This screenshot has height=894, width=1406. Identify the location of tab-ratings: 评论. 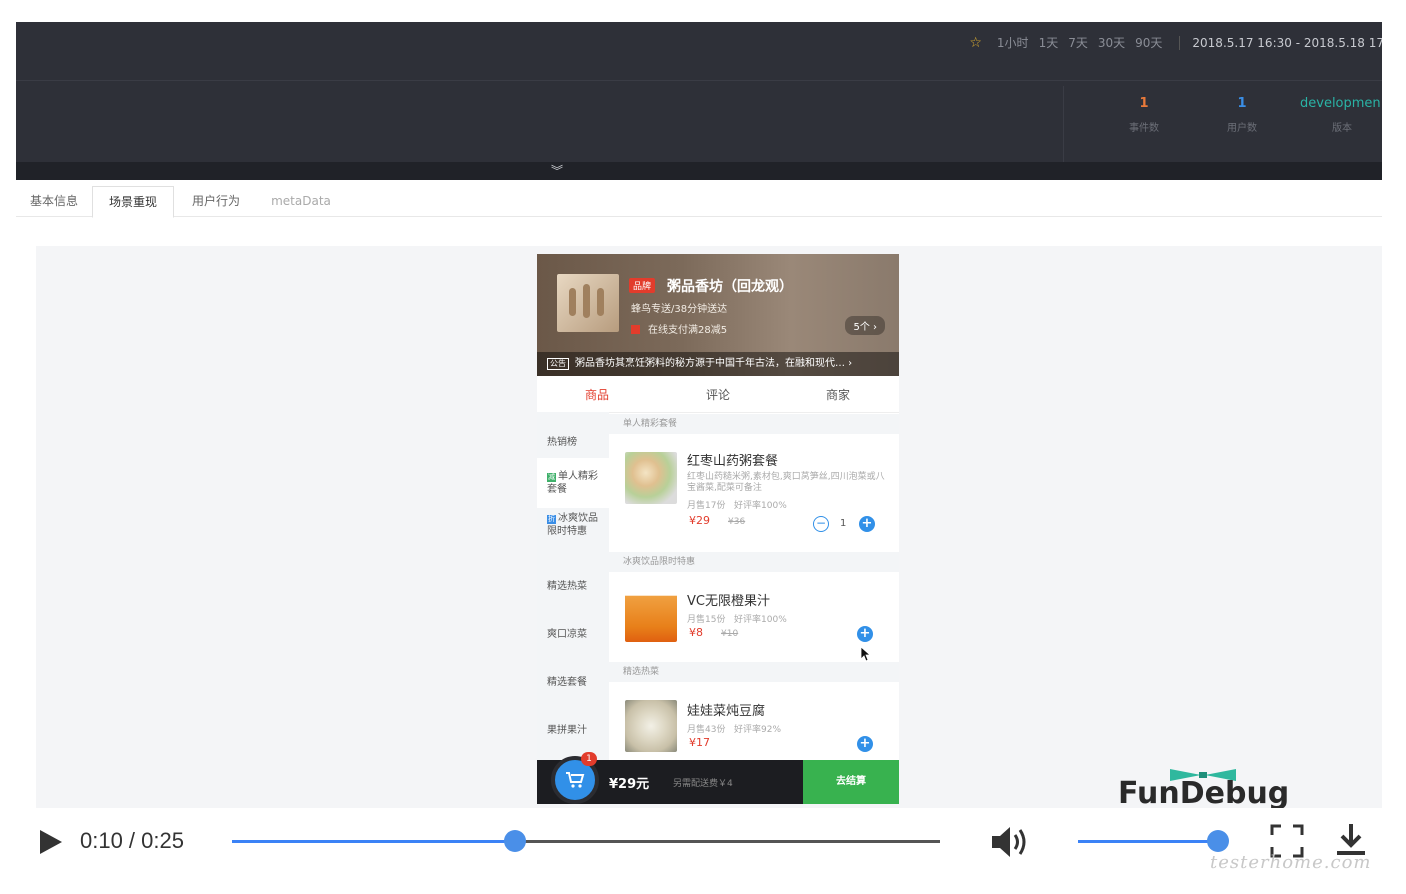
(718, 394).